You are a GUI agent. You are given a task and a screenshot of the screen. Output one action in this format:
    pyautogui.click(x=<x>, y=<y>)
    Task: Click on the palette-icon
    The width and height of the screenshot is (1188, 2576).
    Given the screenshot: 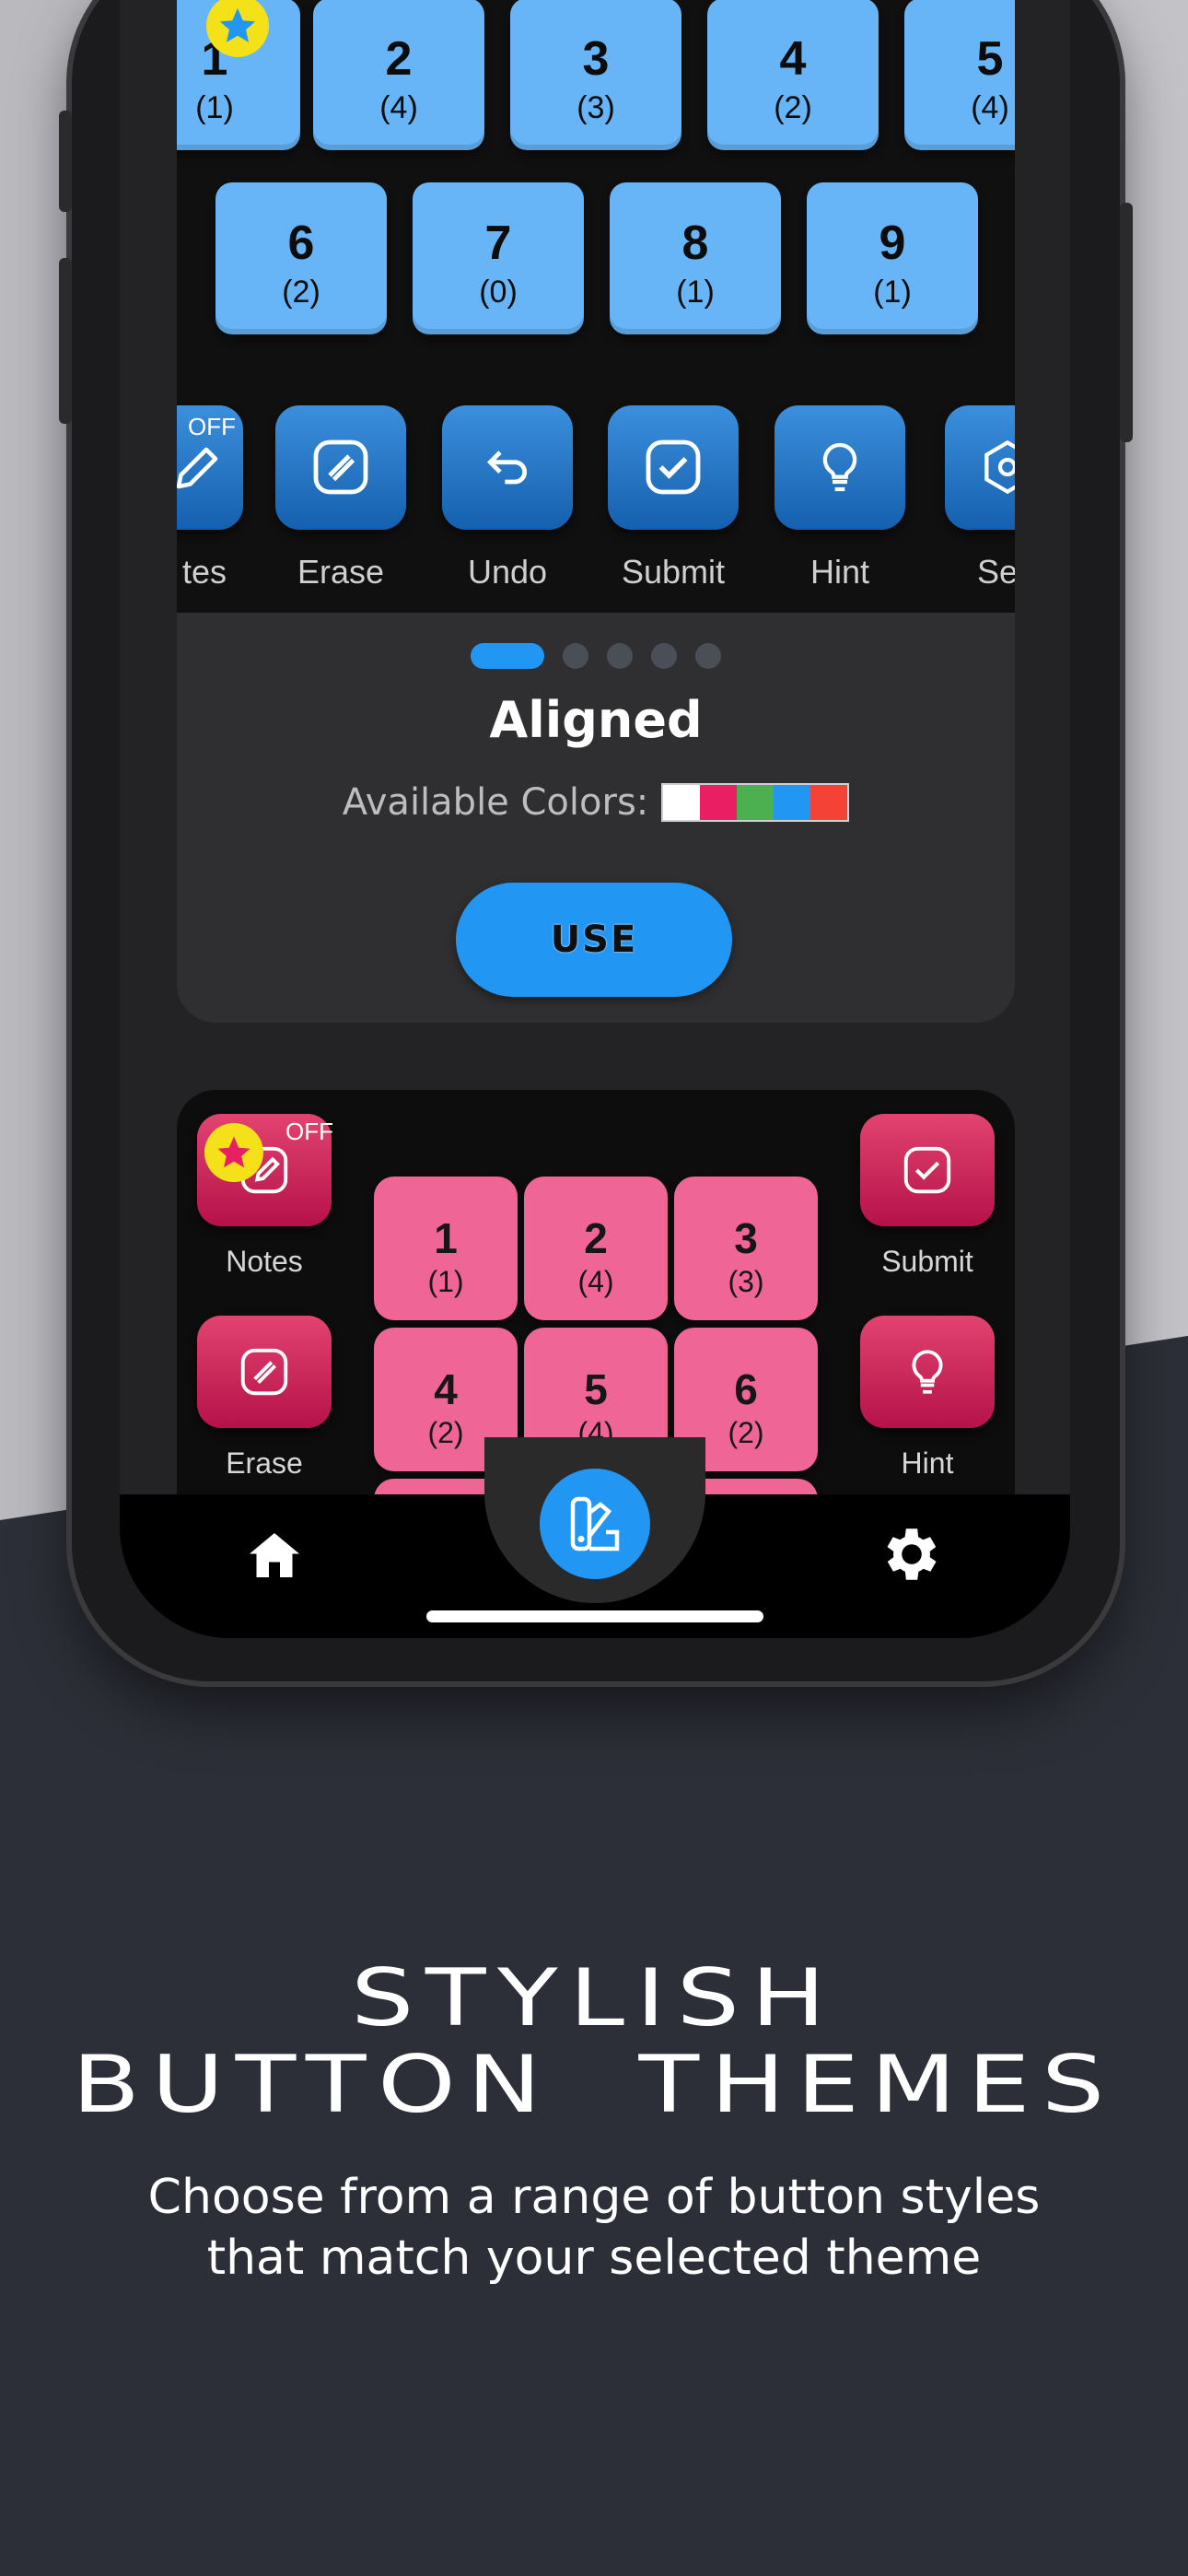 What is the action you would take?
    pyautogui.click(x=595, y=1523)
    